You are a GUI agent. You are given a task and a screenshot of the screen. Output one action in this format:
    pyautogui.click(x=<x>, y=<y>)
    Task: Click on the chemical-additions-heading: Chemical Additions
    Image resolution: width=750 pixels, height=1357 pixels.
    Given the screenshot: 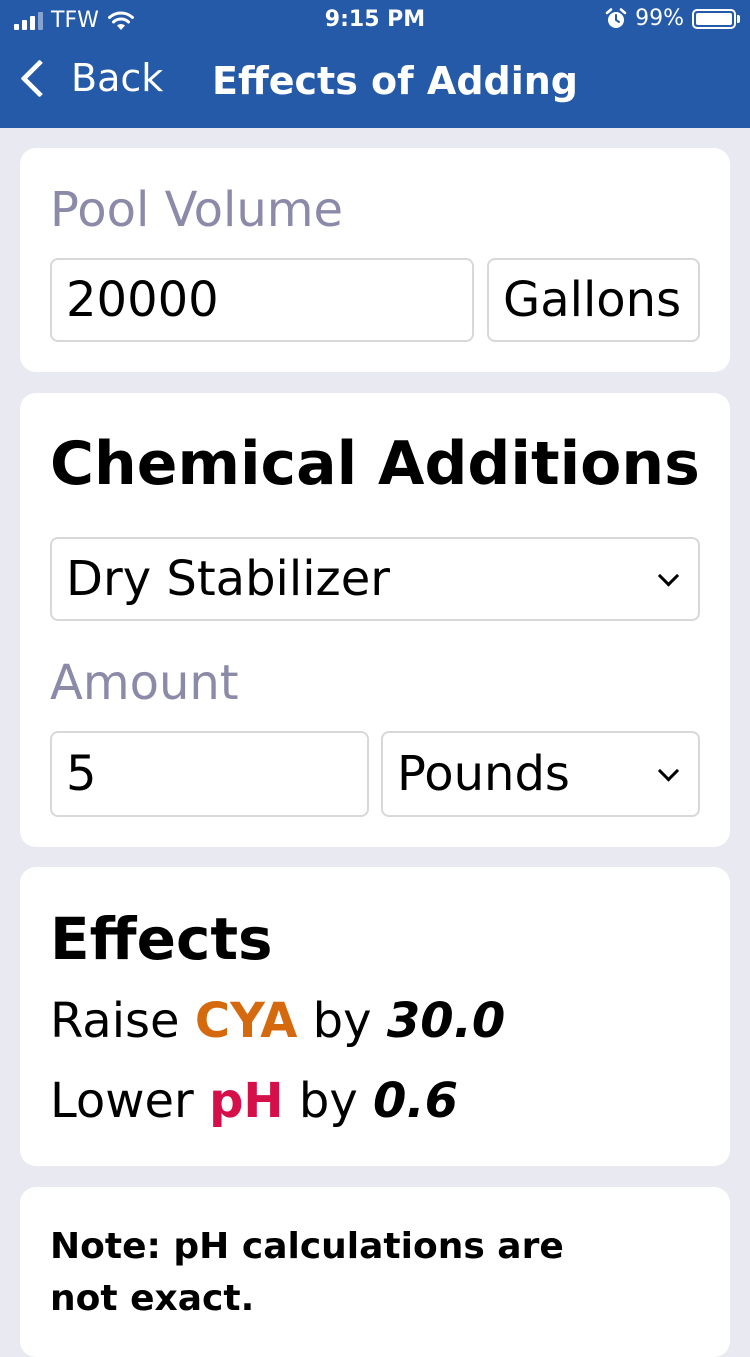 What is the action you would take?
    pyautogui.click(x=375, y=464)
    